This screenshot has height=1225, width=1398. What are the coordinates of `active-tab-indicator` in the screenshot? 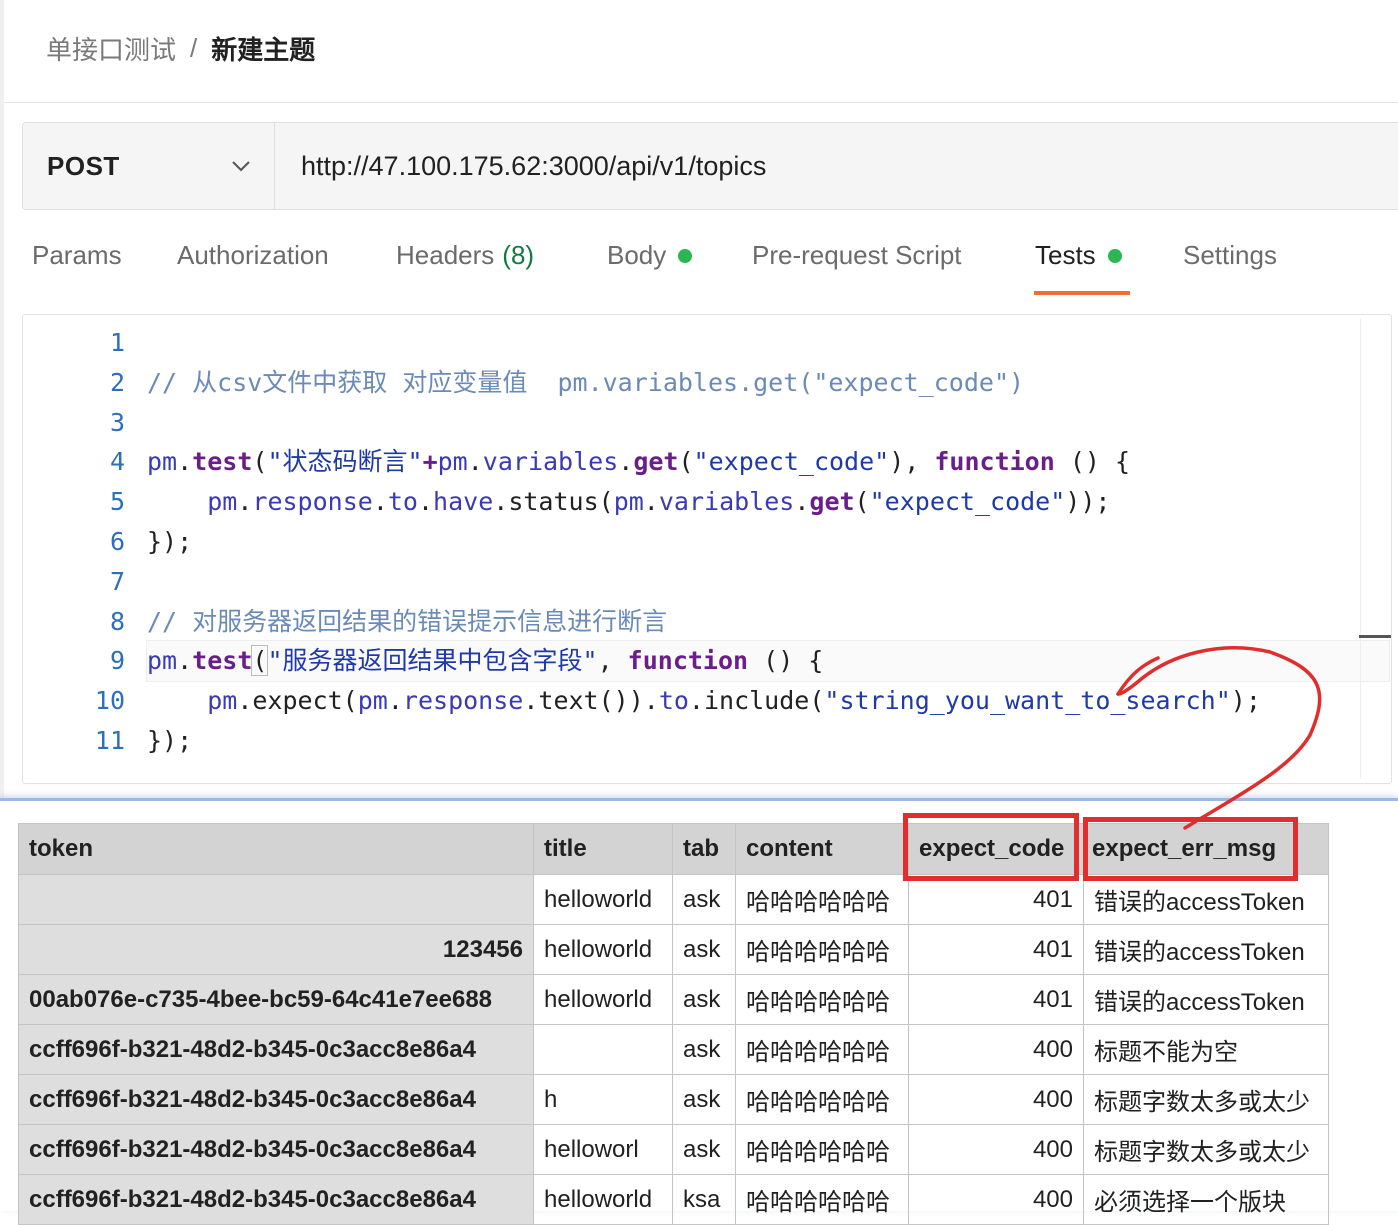 It's located at (1082, 293).